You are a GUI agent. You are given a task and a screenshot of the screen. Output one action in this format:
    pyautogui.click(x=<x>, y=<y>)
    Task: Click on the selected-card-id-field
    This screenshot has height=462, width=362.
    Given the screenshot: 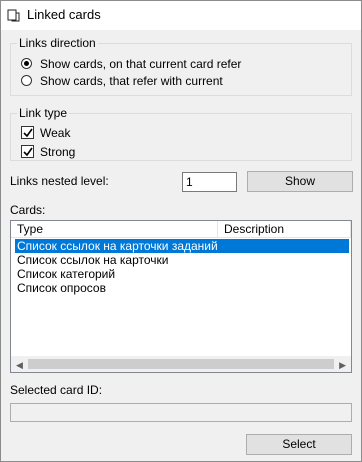 What is the action you would take?
    pyautogui.click(x=181, y=412)
    